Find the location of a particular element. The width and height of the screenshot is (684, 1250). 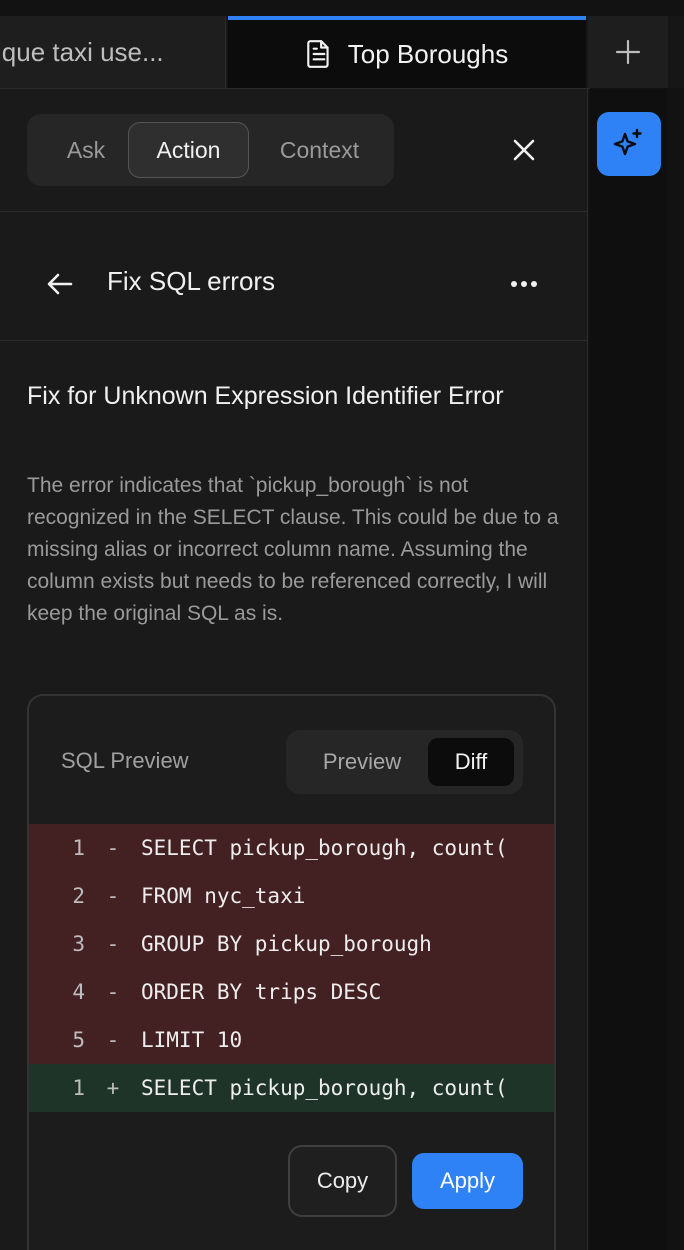

diff-line-removed: 2 - FROM nyc_taxi is located at coordinates (291, 896).